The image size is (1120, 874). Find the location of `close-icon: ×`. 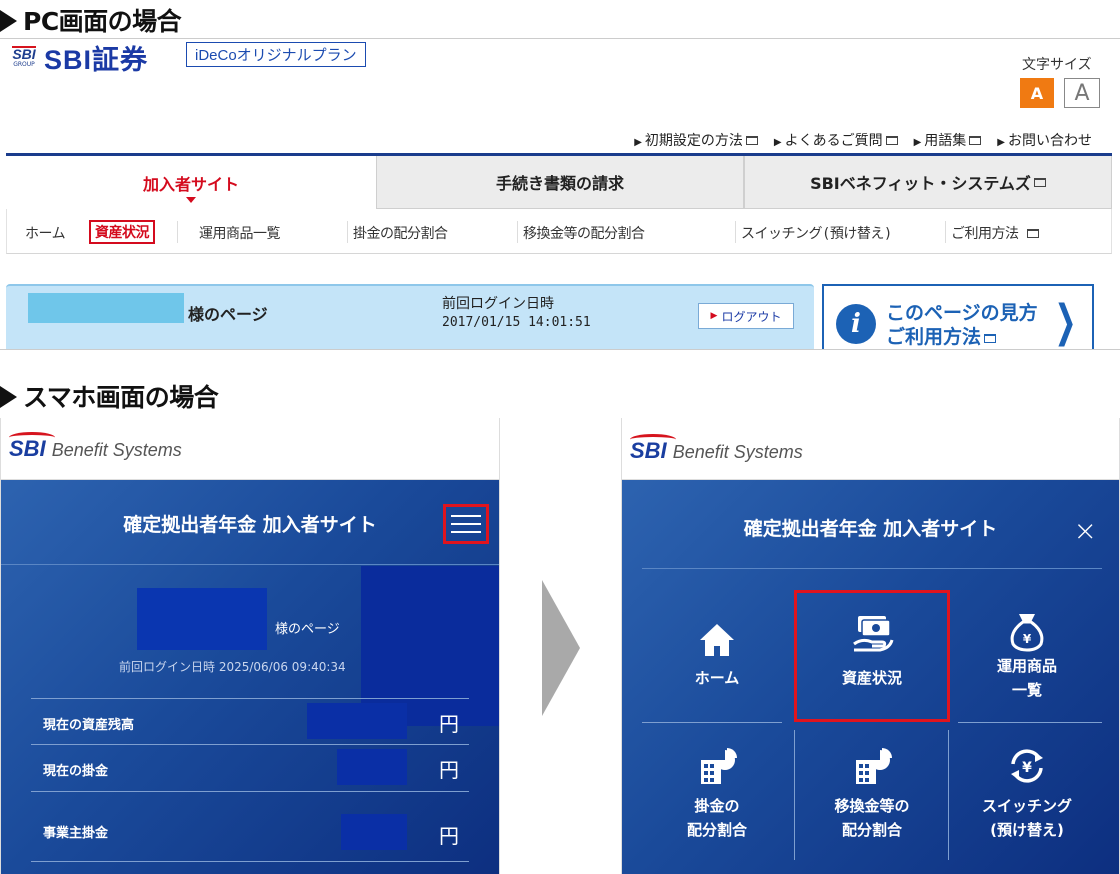

close-icon: × is located at coordinates (1085, 530).